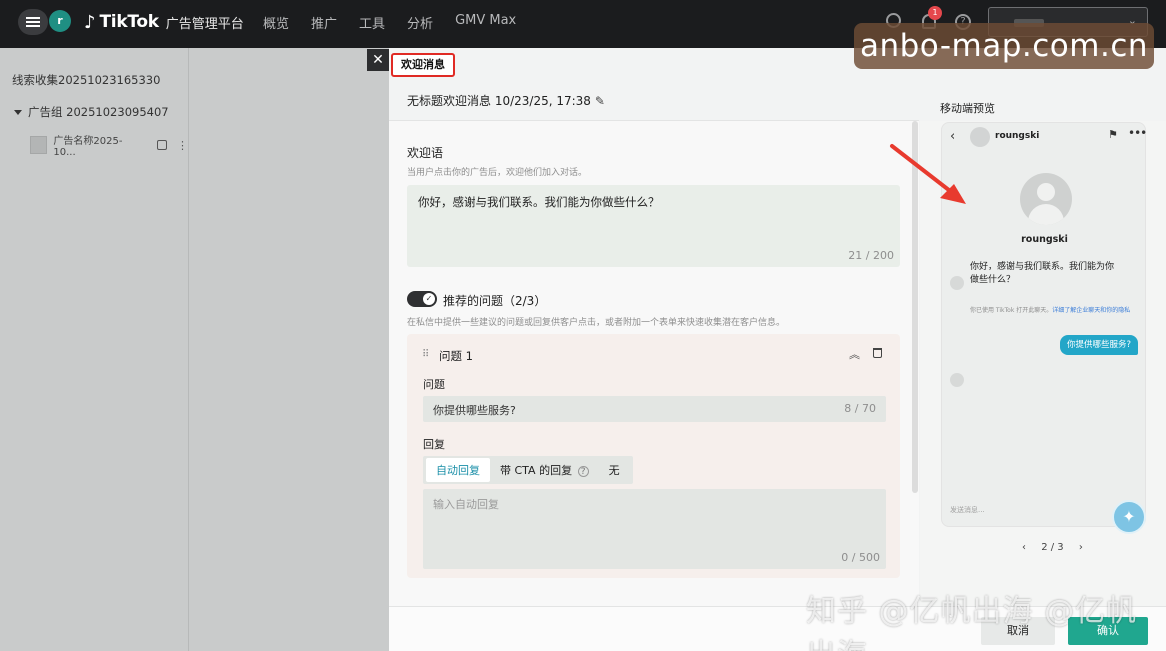  I want to click on more-horizontal-icon: •••, so click(1137, 133).